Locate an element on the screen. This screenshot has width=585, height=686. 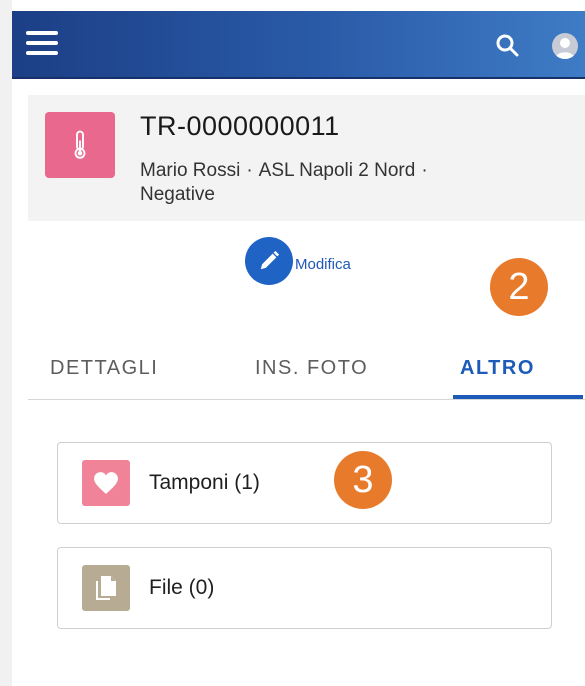
tab-altro: ALTRO is located at coordinates (497, 368).